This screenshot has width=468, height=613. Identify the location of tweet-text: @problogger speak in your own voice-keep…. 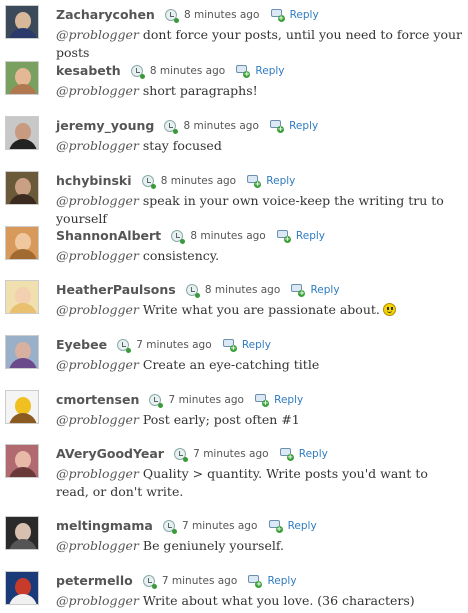
(260, 210).